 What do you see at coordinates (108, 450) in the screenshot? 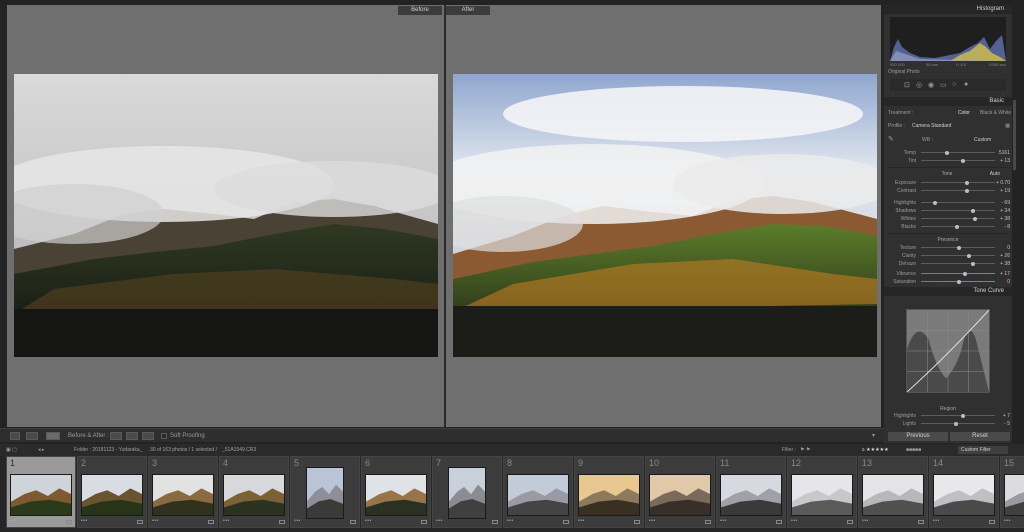
I see `source-label: Folder : 20181123 - Yudaraka_` at bounding box center [108, 450].